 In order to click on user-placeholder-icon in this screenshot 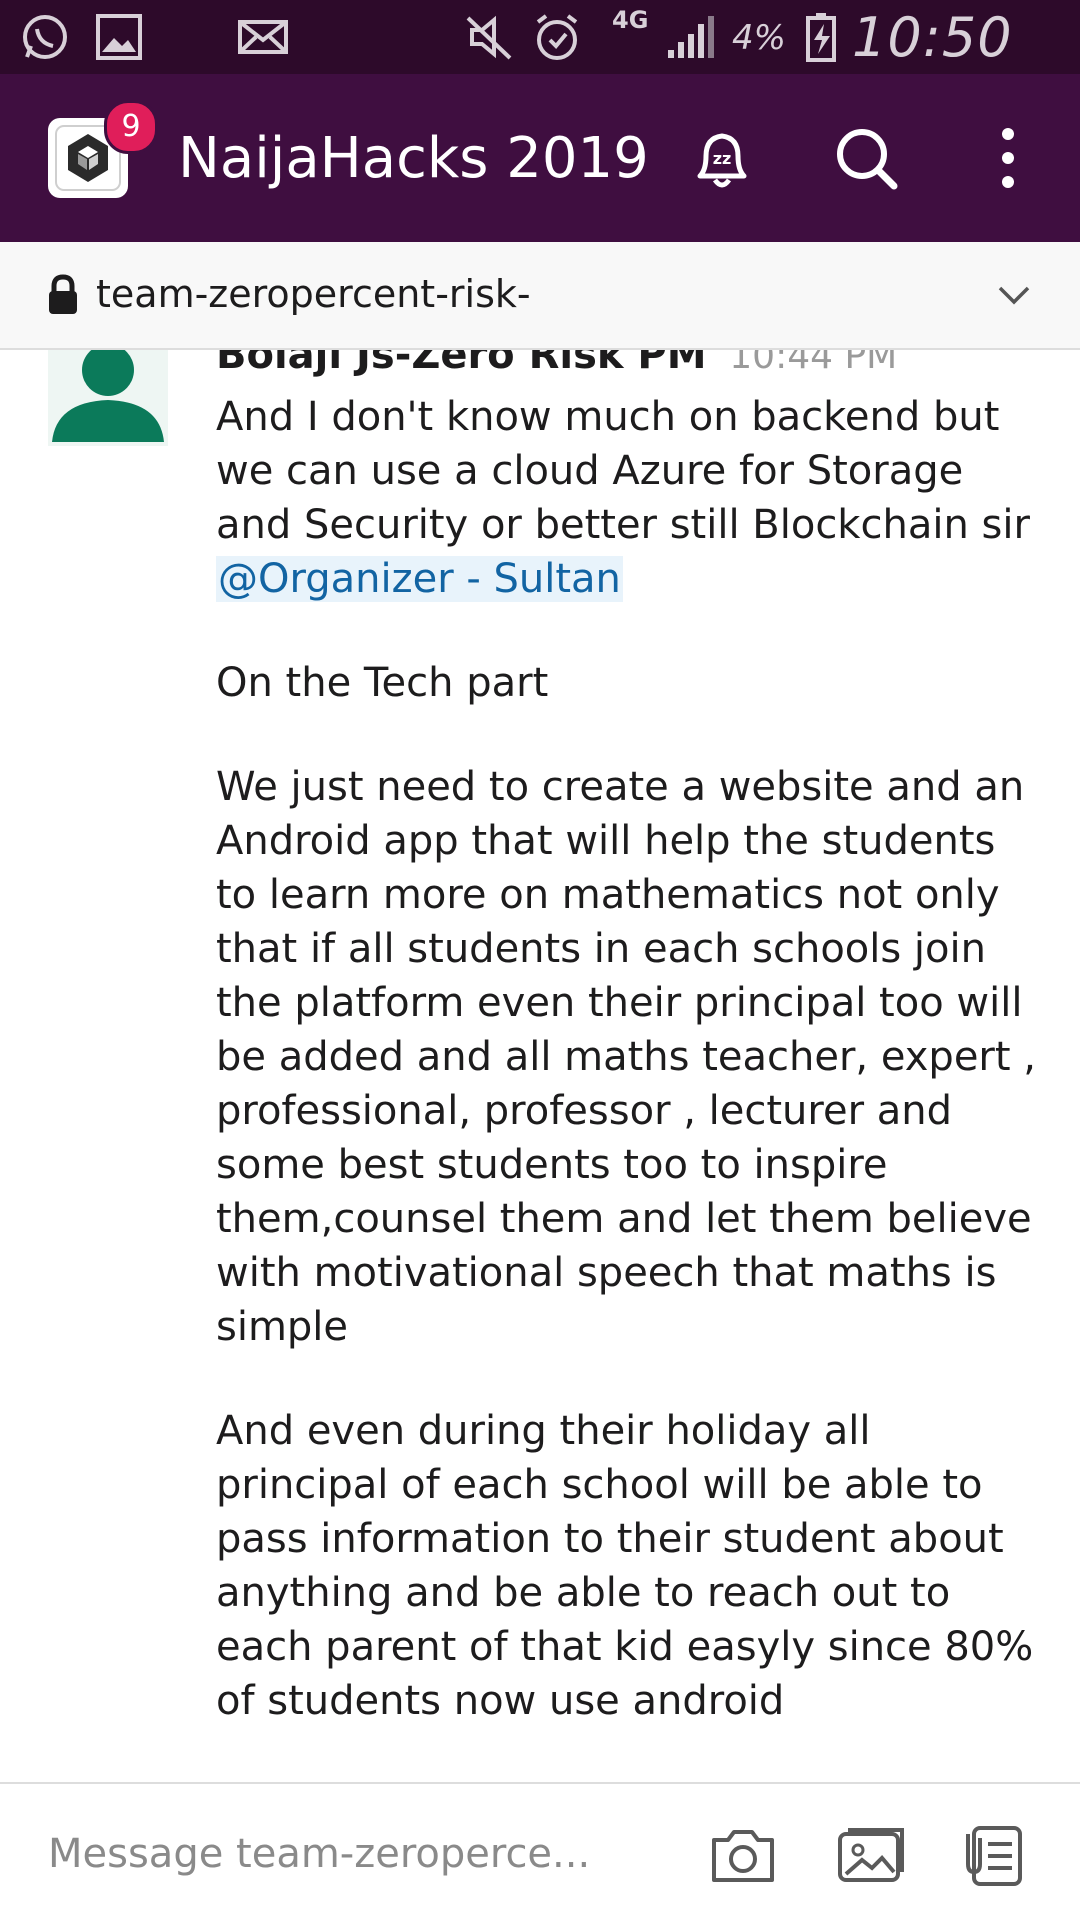, I will do `click(108, 396)`.